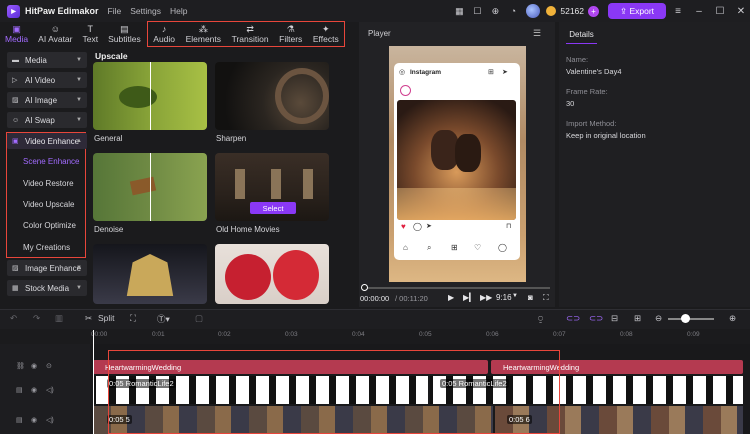 The height and width of the screenshot is (434, 750). What do you see at coordinates (51, 161) in the screenshot?
I see `sidebar-subitem-scene-enhance: Scene Enhance` at bounding box center [51, 161].